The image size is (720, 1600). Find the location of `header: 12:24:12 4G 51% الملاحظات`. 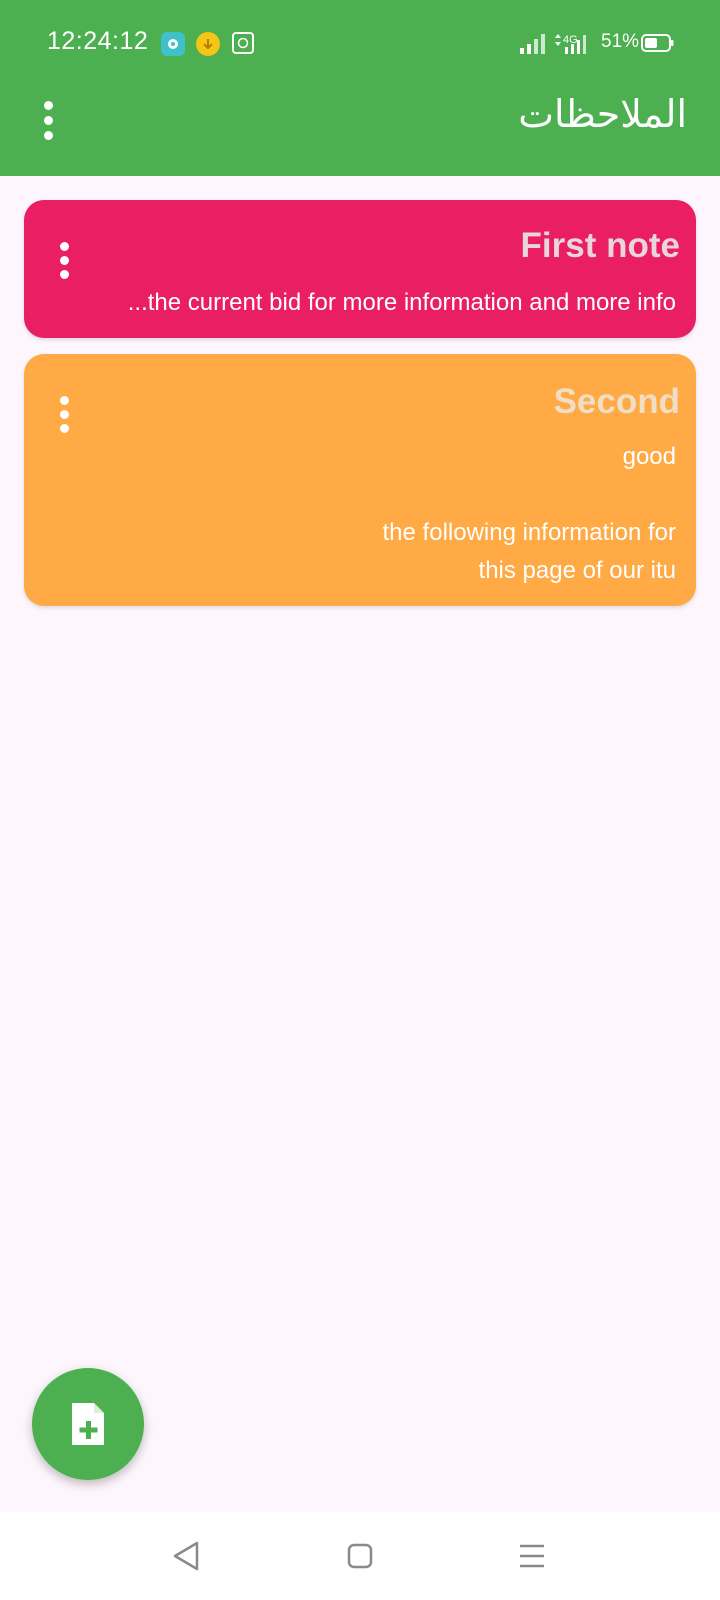

header: 12:24:12 4G 51% الملاحظات is located at coordinates (360, 88).